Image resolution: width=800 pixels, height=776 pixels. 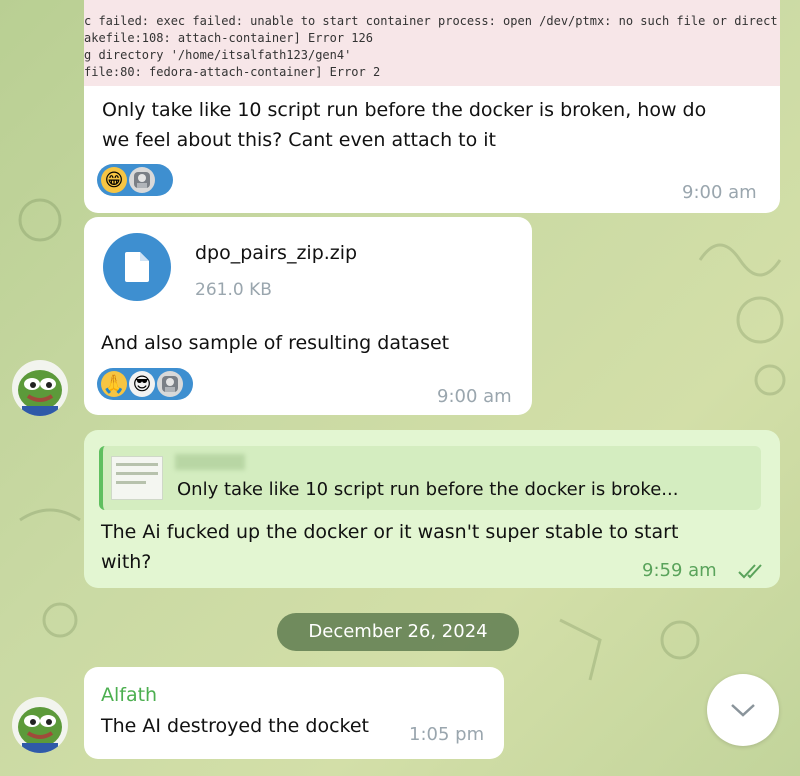 I want to click on sender-name: Alfath, so click(x=129, y=695).